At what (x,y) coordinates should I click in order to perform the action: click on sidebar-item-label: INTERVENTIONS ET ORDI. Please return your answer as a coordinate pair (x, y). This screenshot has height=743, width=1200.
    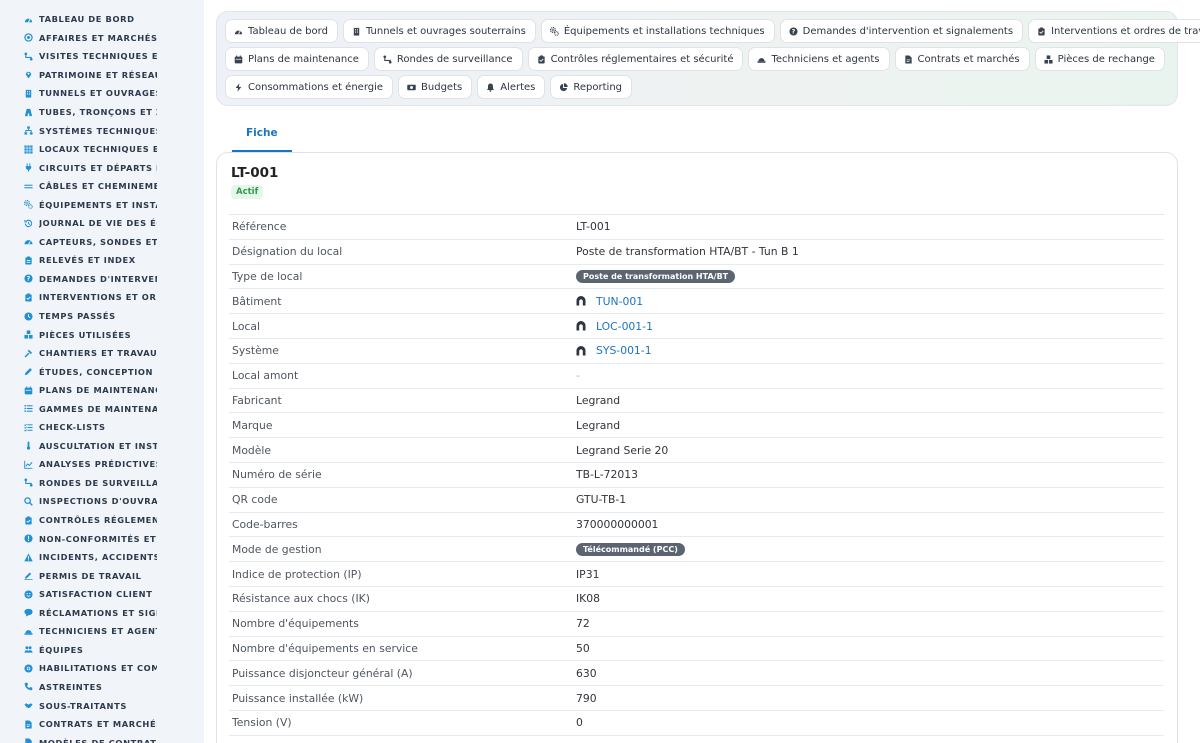
    Looking at the image, I should click on (98, 297).